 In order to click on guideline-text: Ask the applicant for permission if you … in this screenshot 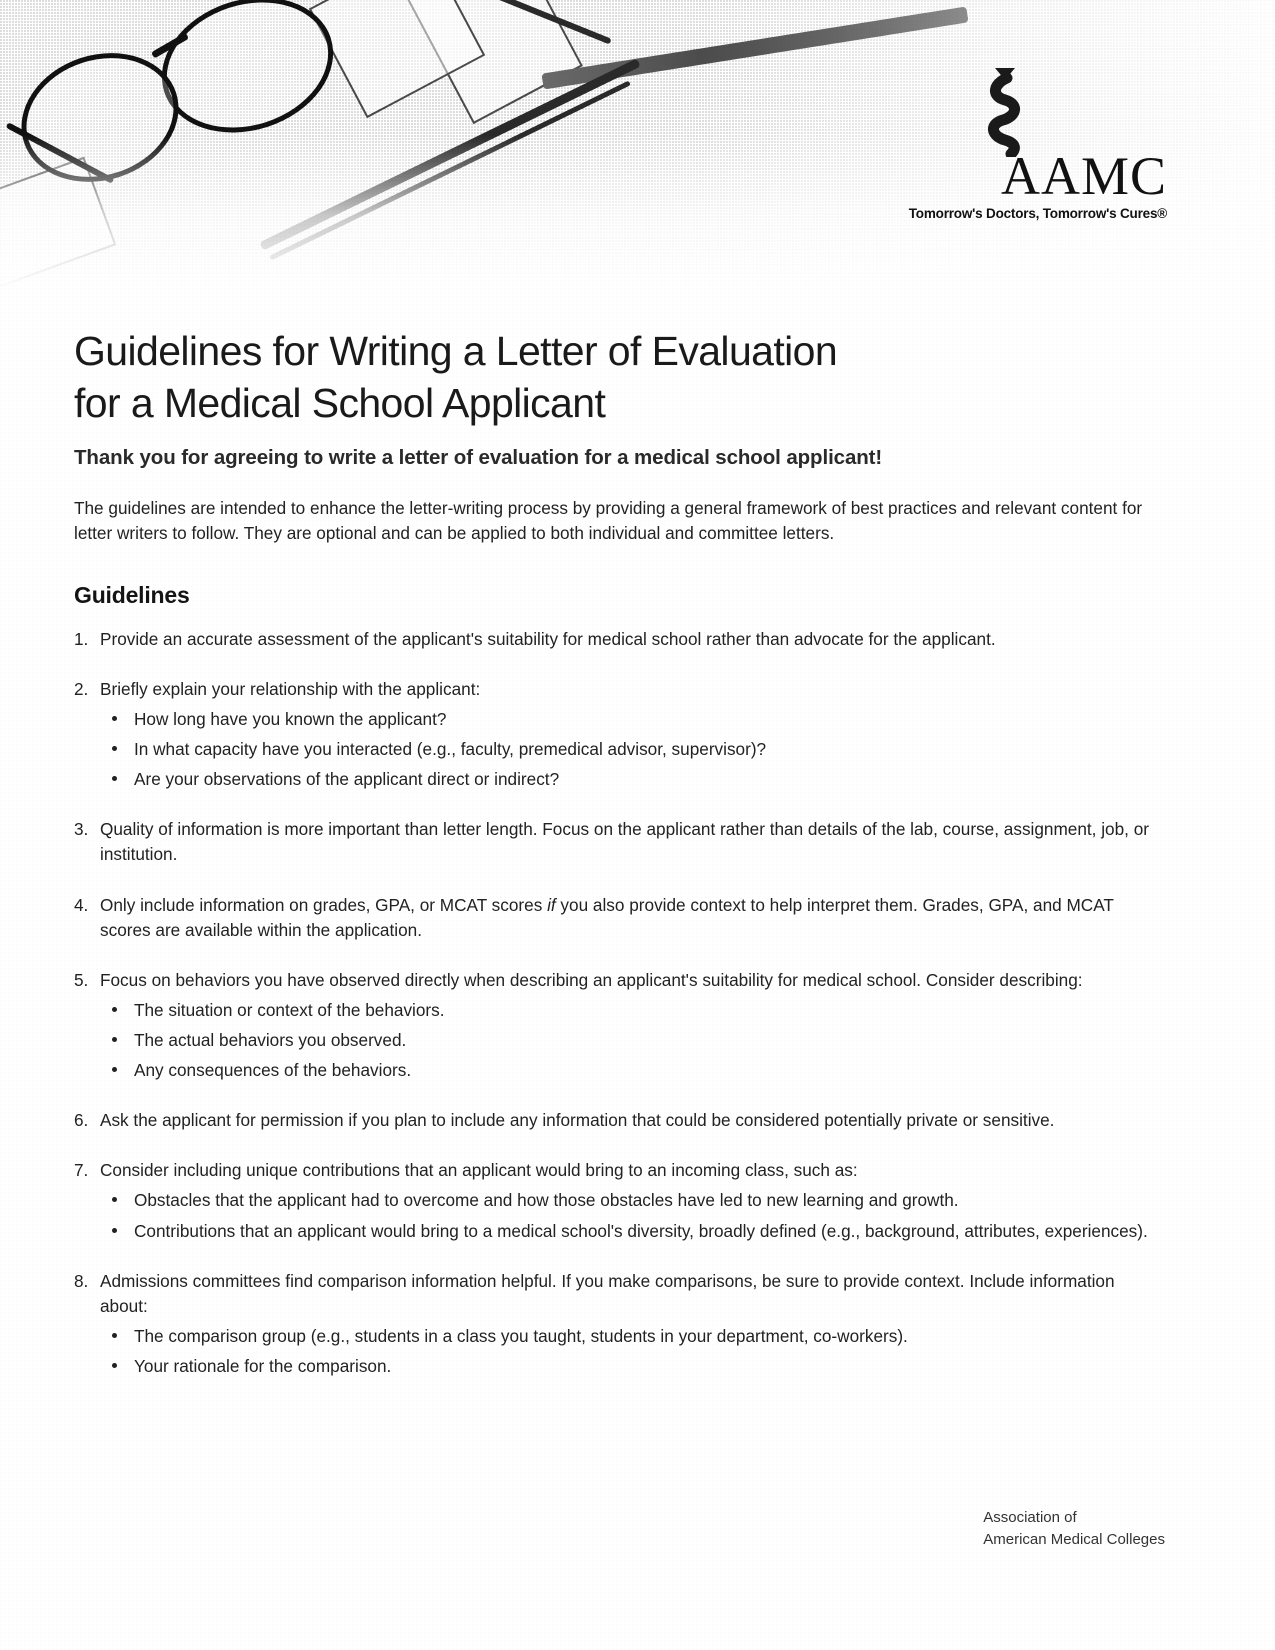, I will do `click(577, 1120)`.